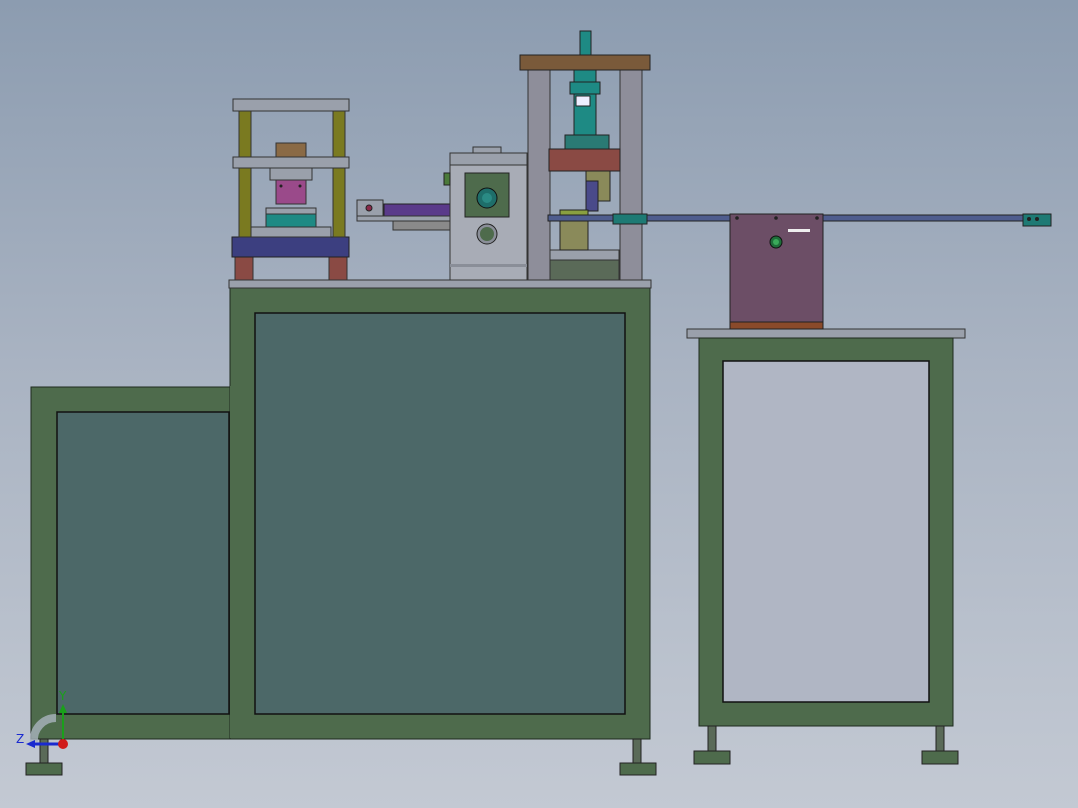 The width and height of the screenshot is (1078, 808). Describe the element at coordinates (442, 213) in the screenshot. I see `center-feeder-unit` at that location.